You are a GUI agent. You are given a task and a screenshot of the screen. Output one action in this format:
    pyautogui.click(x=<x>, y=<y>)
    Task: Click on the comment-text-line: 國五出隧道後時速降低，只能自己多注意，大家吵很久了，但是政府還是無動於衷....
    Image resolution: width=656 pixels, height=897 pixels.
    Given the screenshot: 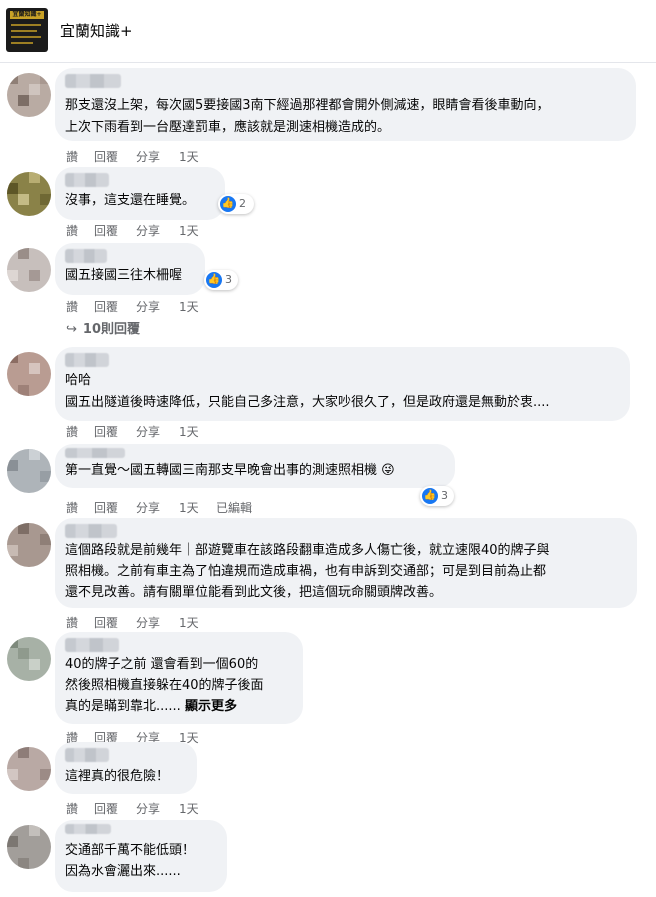 What is the action you would take?
    pyautogui.click(x=307, y=402)
    